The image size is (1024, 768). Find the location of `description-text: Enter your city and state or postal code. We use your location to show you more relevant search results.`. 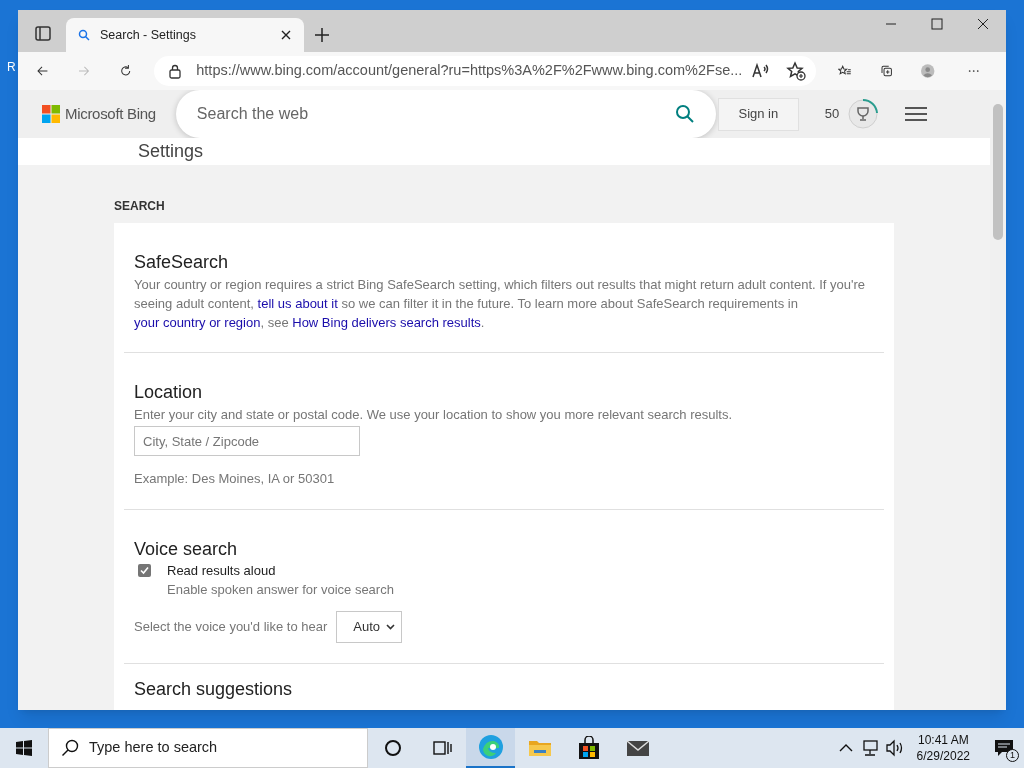

description-text: Enter your city and state or postal code. We use your location to show you more relevant search results. is located at coordinates (434, 415).